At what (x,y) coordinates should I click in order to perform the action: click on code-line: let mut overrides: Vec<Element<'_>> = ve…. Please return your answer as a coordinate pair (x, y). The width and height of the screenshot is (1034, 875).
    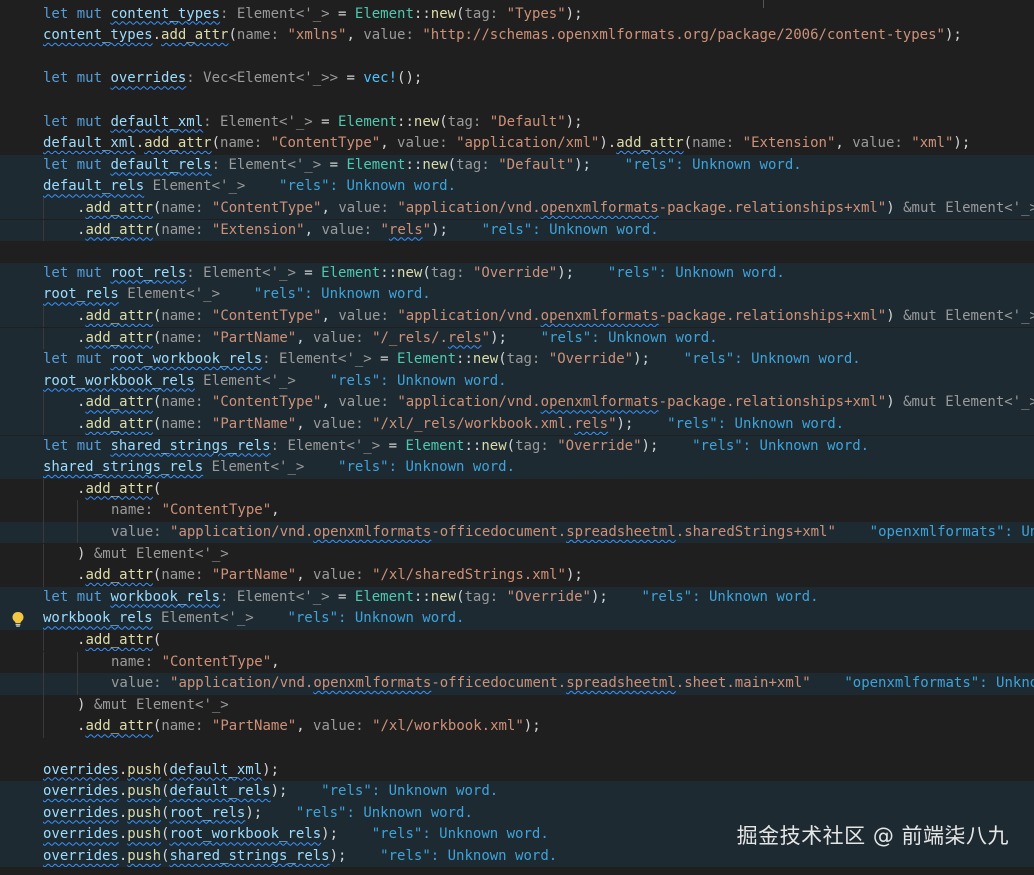
    Looking at the image, I should click on (517, 79).